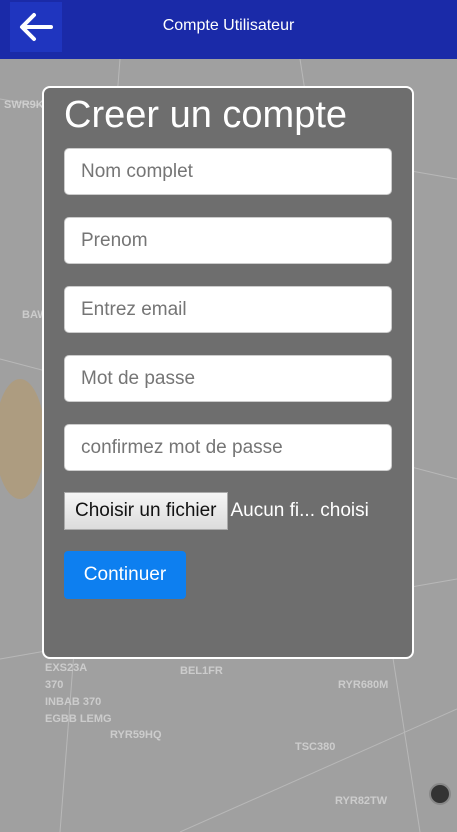  Describe the element at coordinates (228, 240) in the screenshot. I see `first-name-input` at that location.